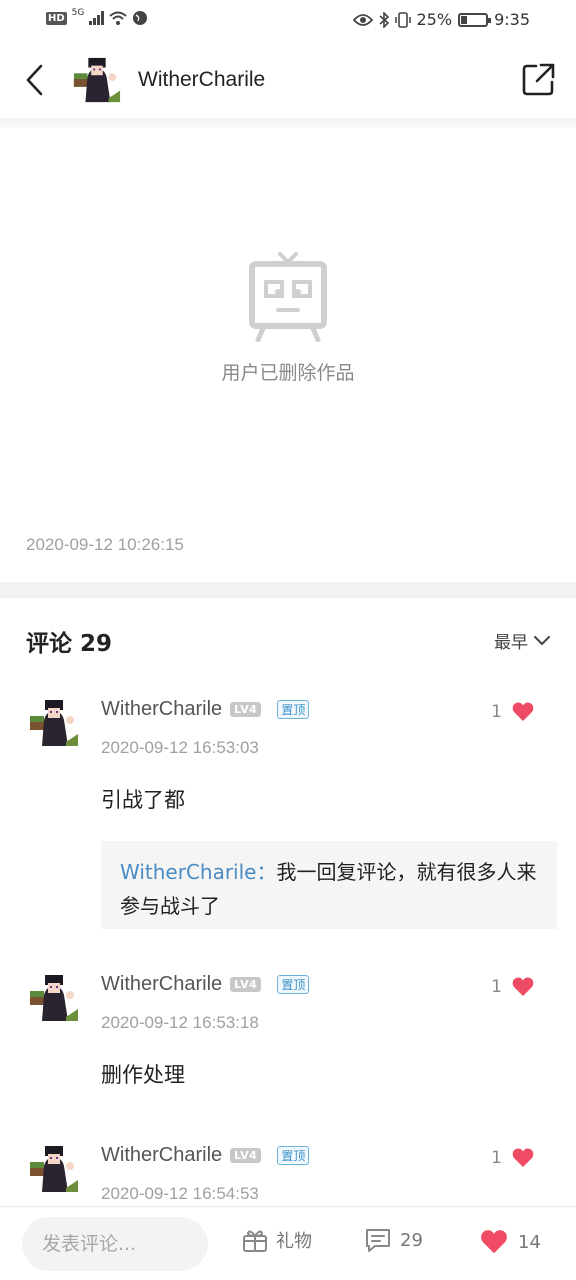  Describe the element at coordinates (115, 1244) in the screenshot. I see `comment-input` at that location.